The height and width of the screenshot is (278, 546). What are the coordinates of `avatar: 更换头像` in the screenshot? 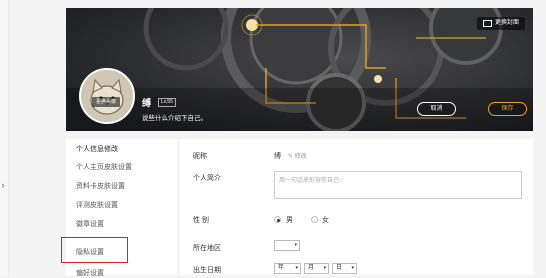 It's located at (107, 96).